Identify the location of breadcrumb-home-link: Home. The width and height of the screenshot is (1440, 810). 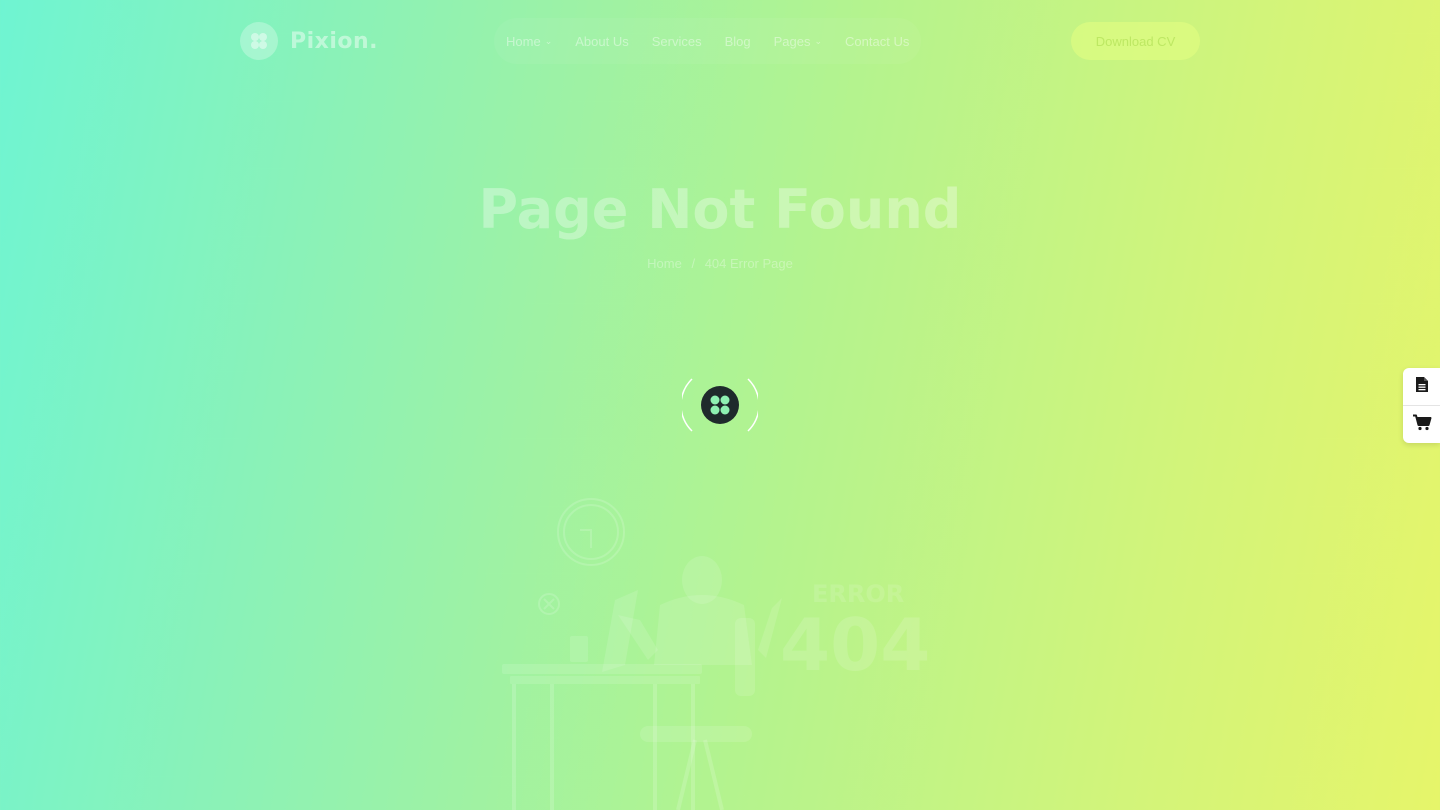
(664, 263).